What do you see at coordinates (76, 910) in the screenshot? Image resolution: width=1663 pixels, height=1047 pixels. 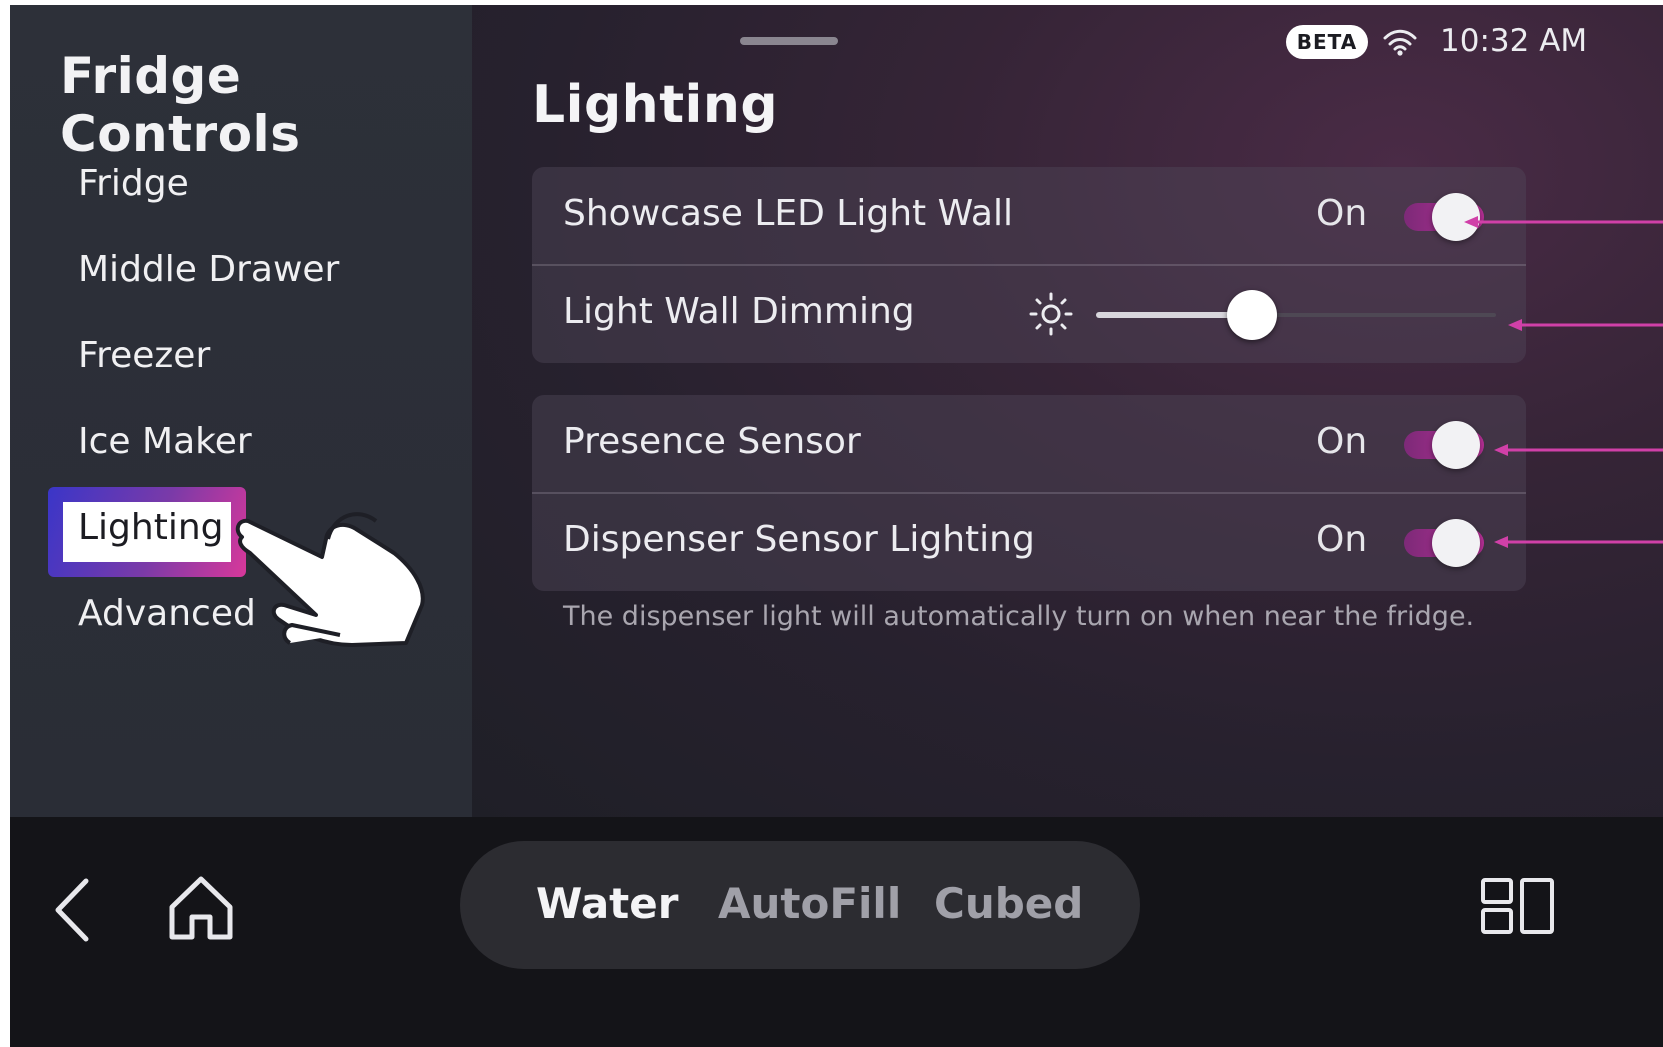 I see `chevron-left-icon` at bounding box center [76, 910].